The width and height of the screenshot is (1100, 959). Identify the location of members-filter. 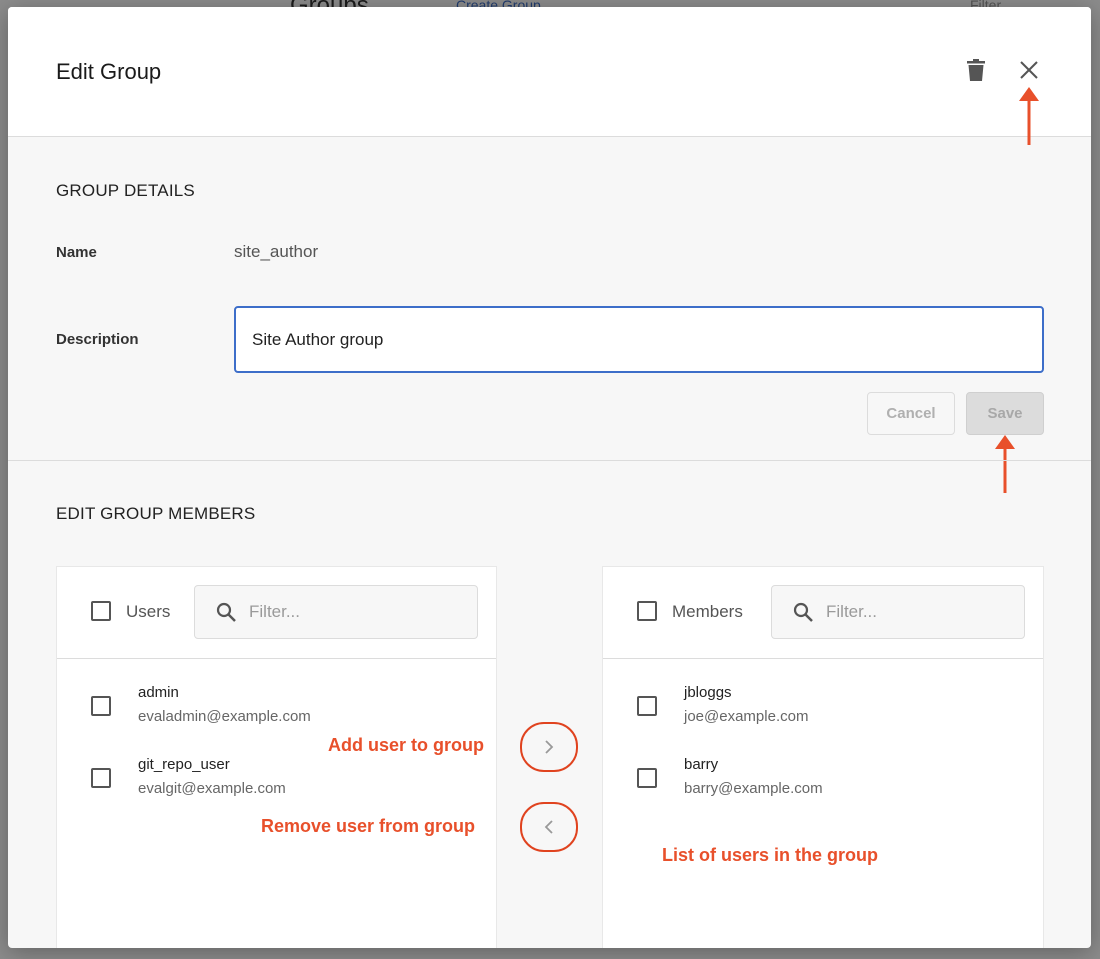
(898, 612).